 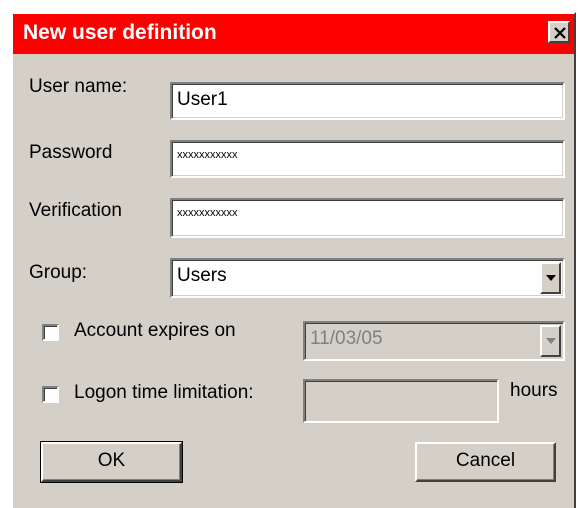 What do you see at coordinates (346, 338) in the screenshot?
I see `account-expires-date-value: 11/03/05` at bounding box center [346, 338].